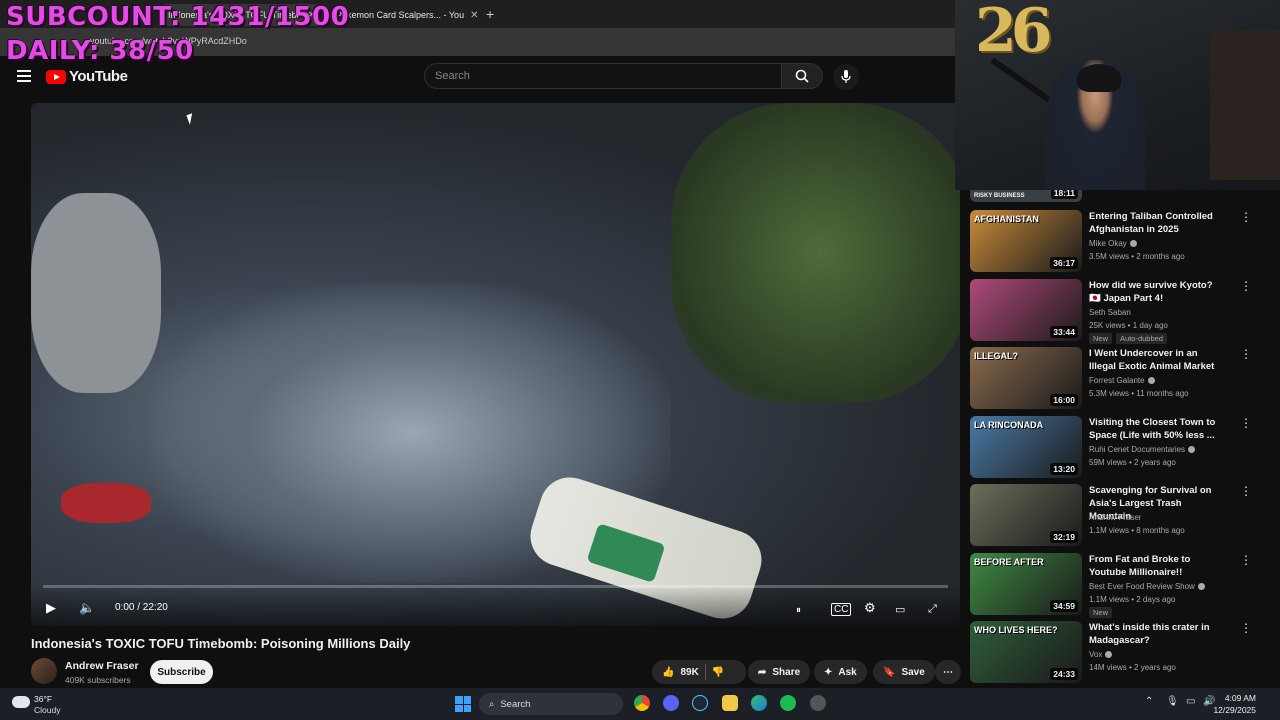  What do you see at coordinates (1026, 515) in the screenshot?
I see `recommendation-thumbnail: 32:19` at bounding box center [1026, 515].